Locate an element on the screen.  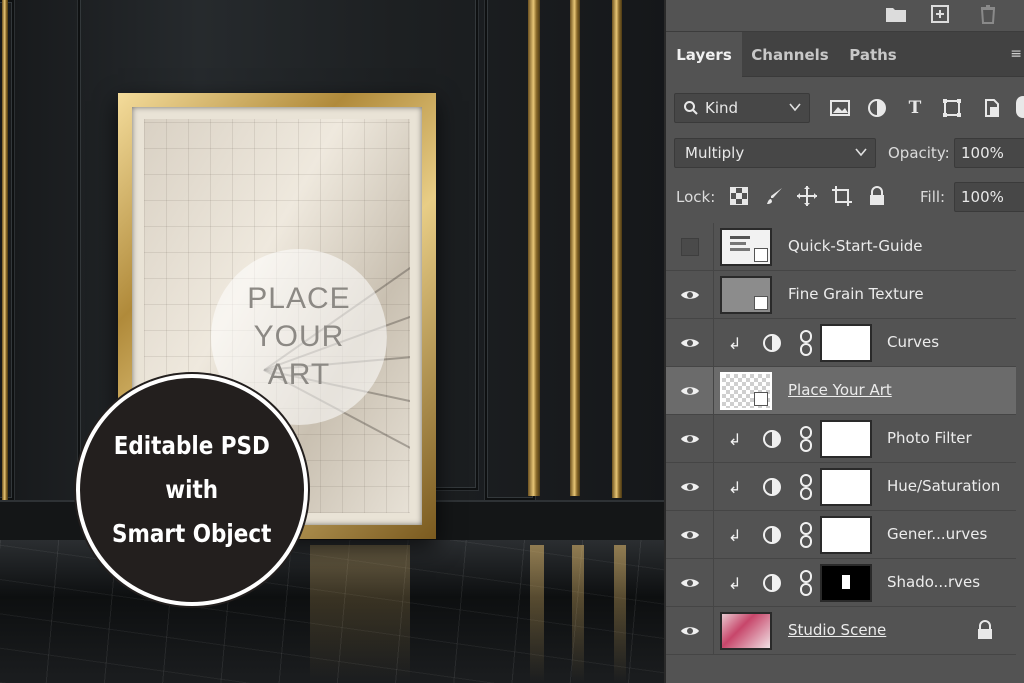
tab-label: Layers is located at coordinates (704, 54).